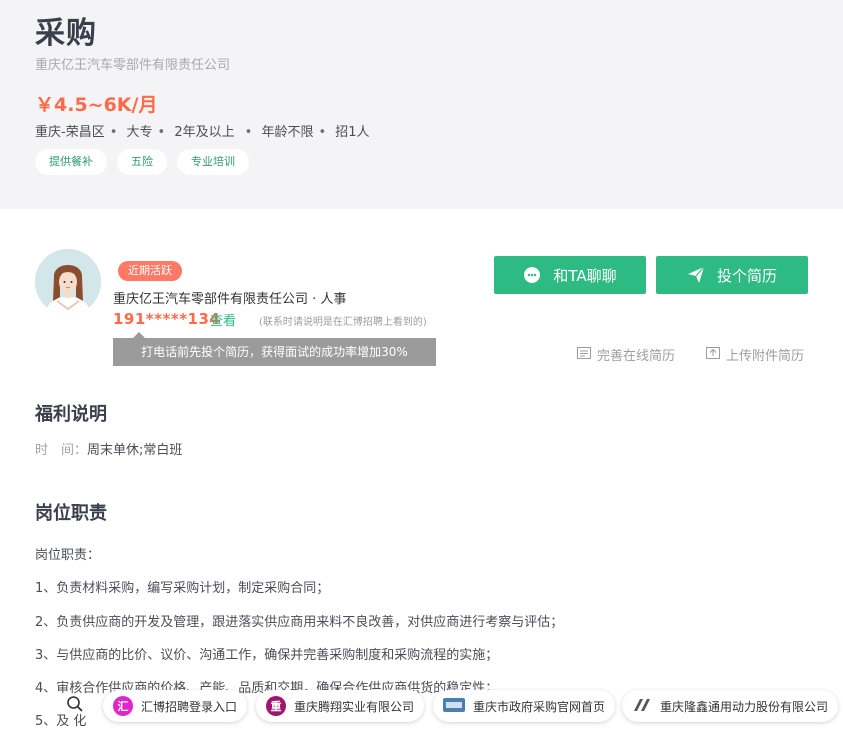 The image size is (843, 729). I want to click on gov-logo-icon, so click(454, 706).